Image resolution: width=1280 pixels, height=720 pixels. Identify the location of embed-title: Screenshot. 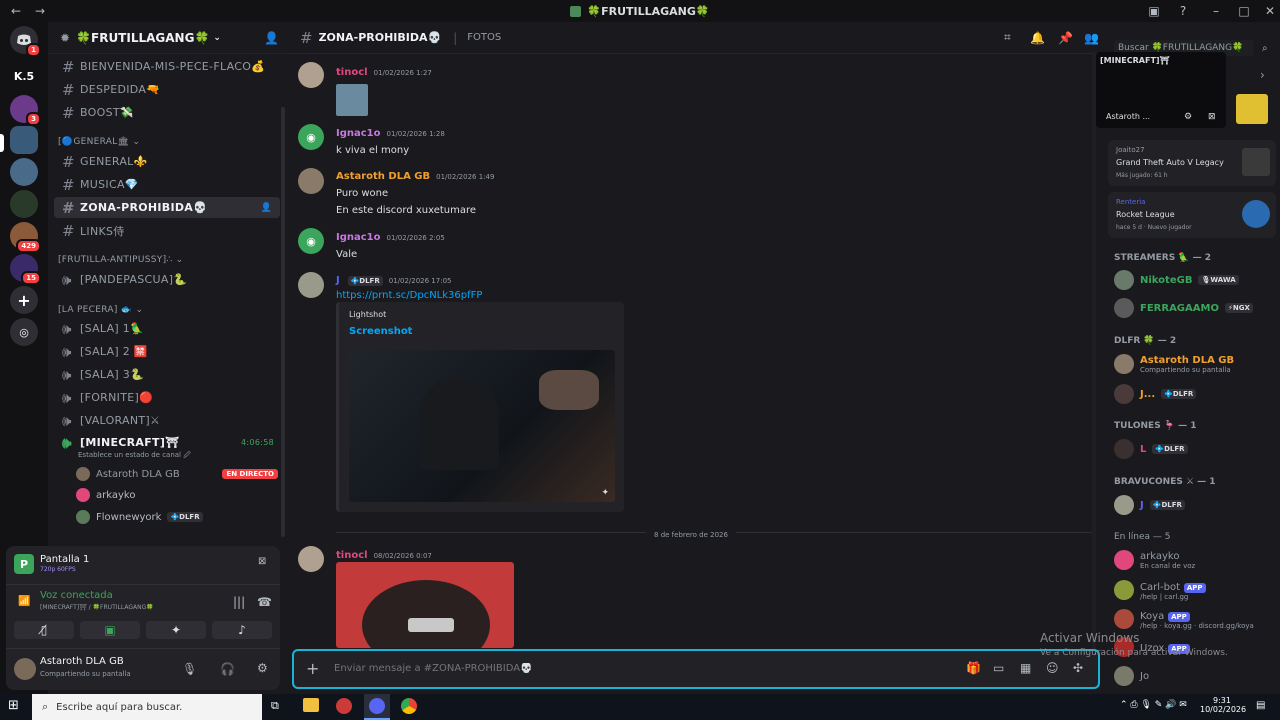
(380, 331).